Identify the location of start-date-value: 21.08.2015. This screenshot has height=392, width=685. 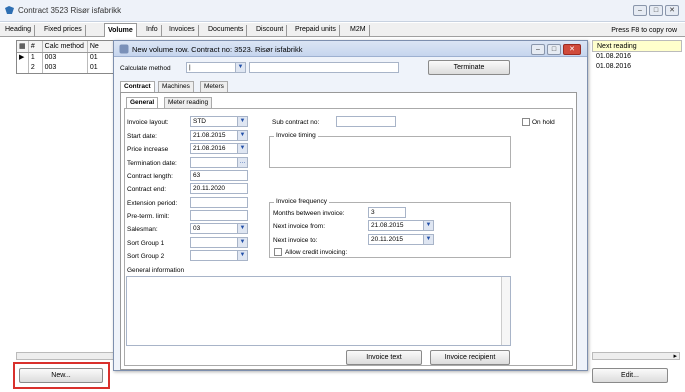
(209, 135).